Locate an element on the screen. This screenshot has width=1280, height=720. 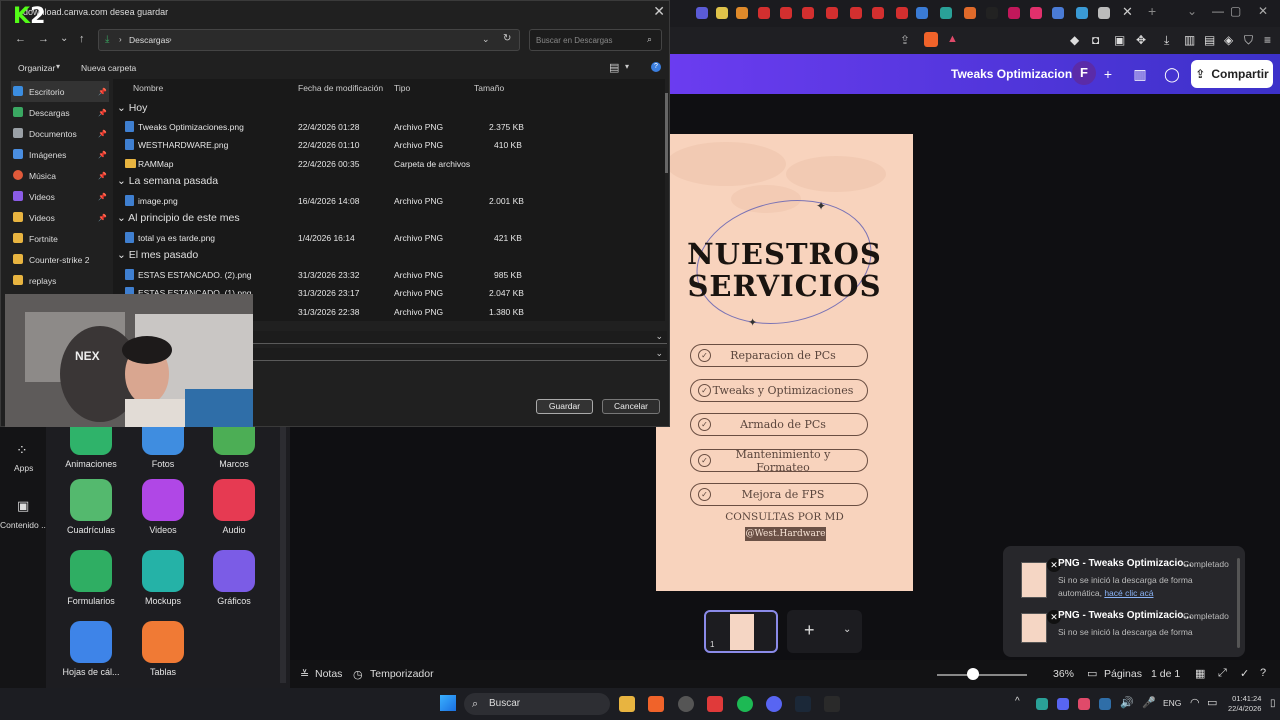
zoom-slider-thumb is located at coordinates (973, 674).